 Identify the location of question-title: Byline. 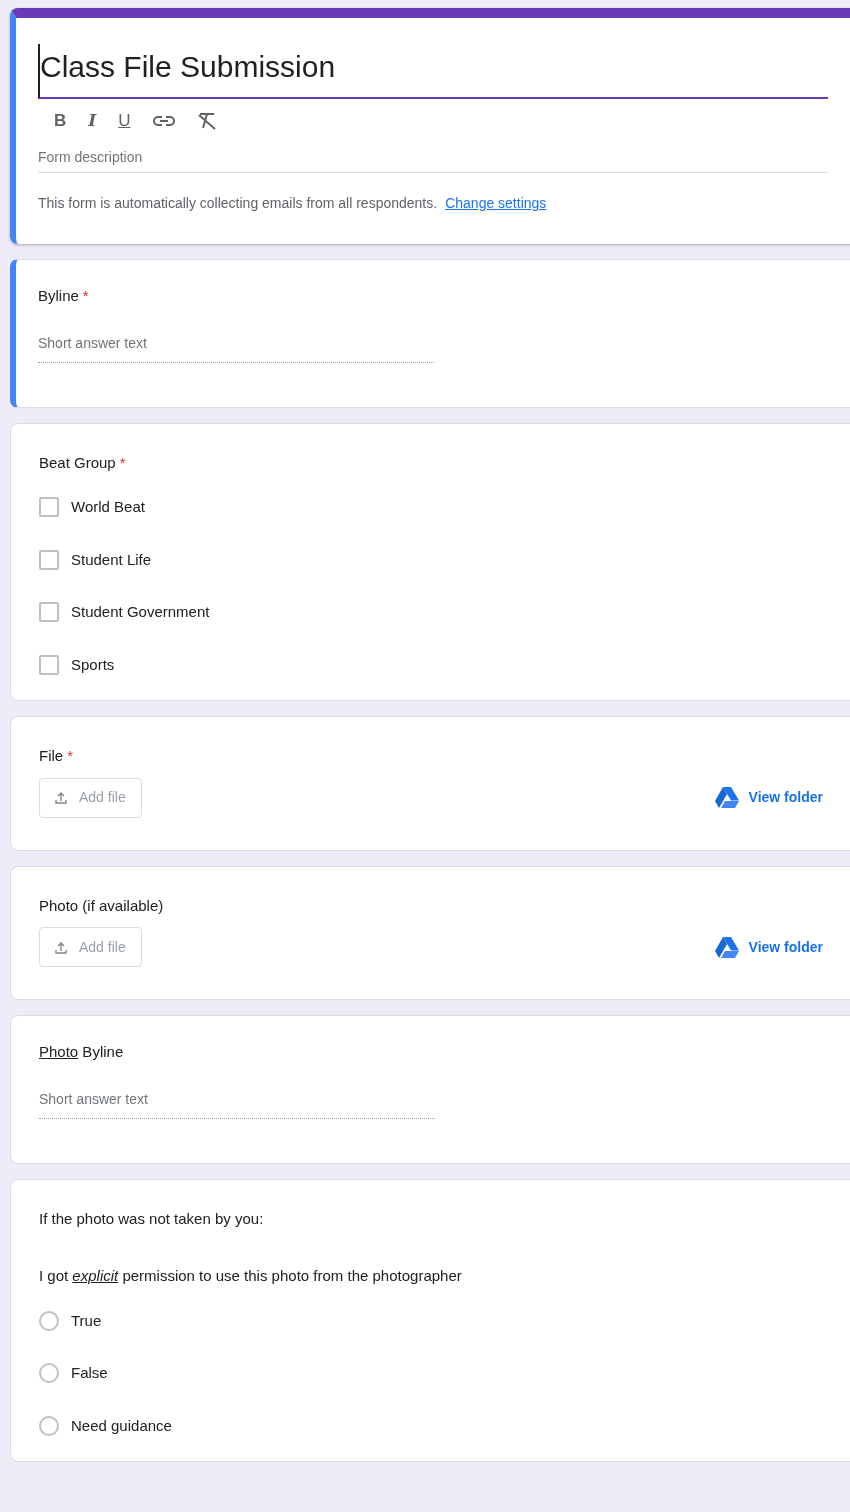
(58, 296).